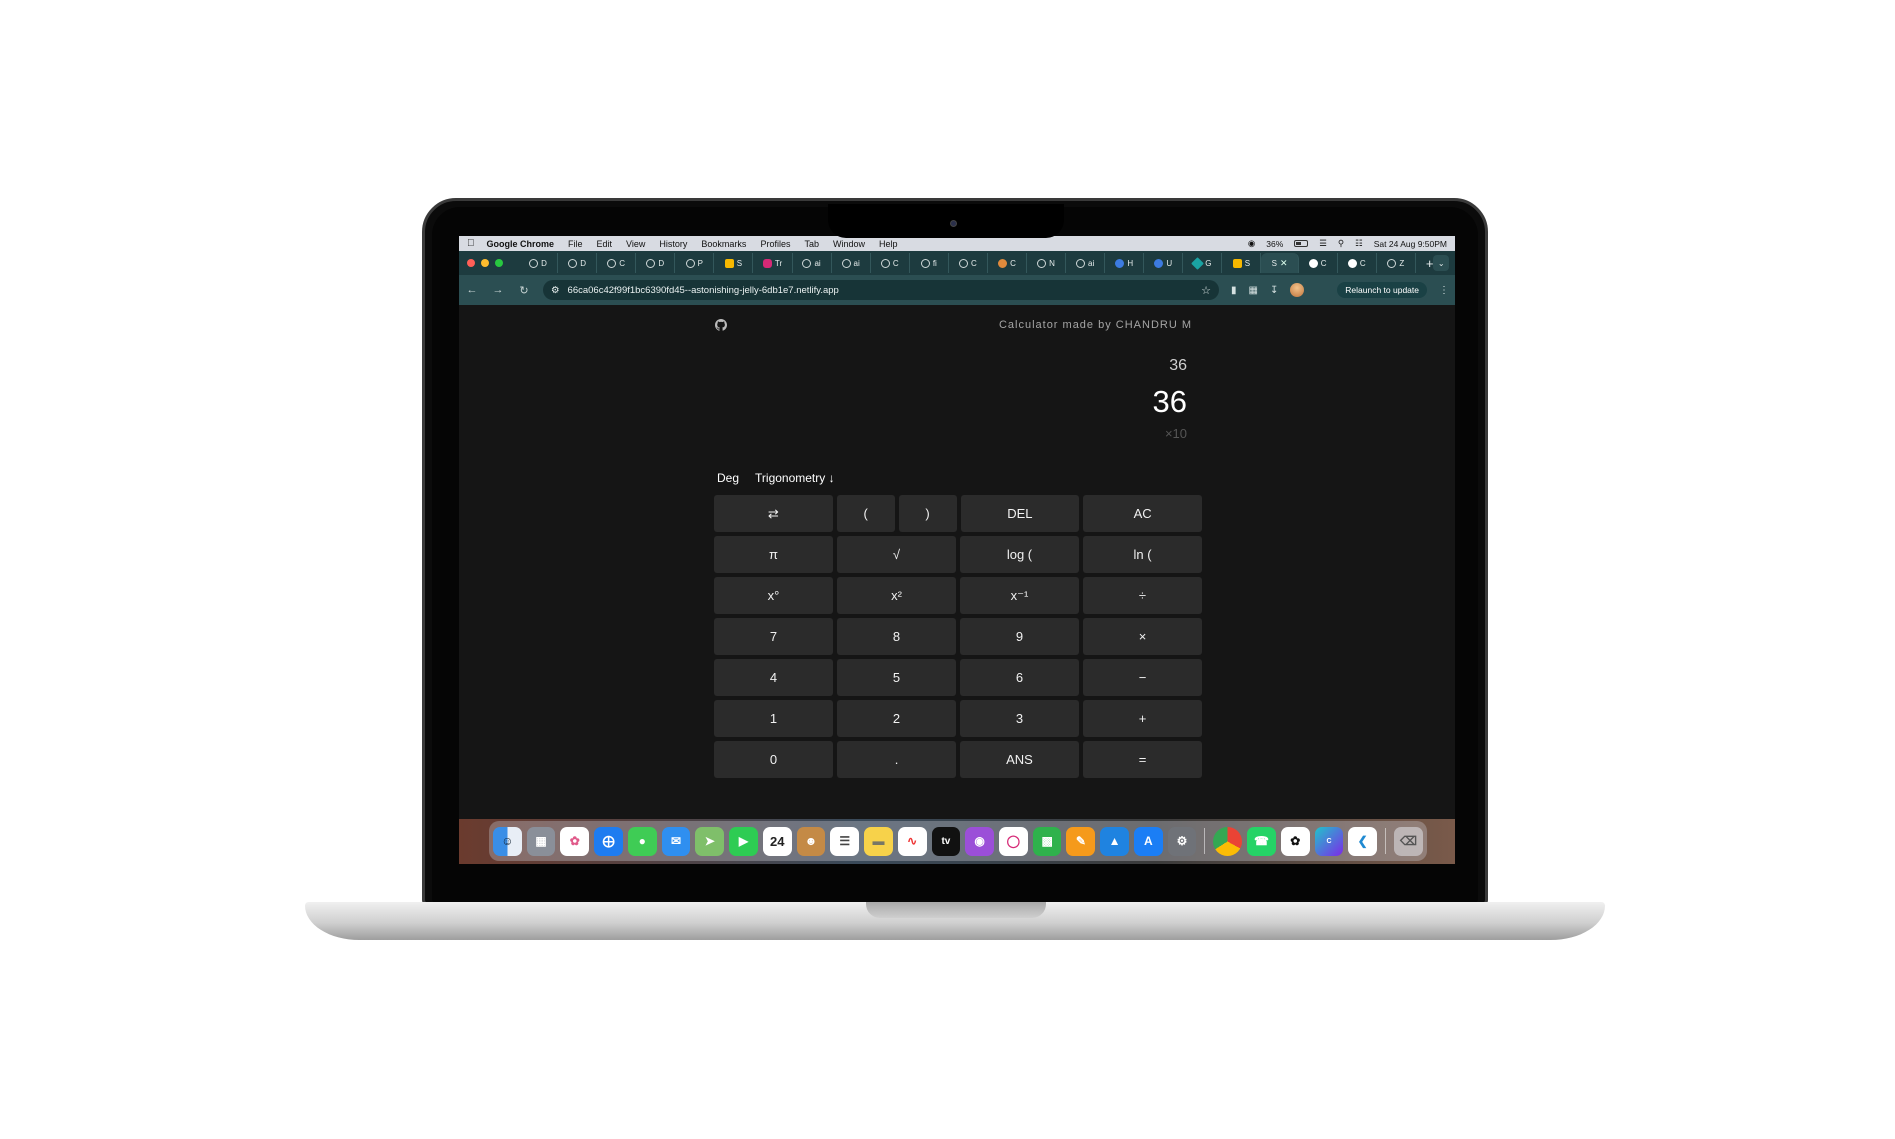 Image resolution: width=1895 pixels, height=1139 pixels. I want to click on browser-tab: U, so click(1164, 263).